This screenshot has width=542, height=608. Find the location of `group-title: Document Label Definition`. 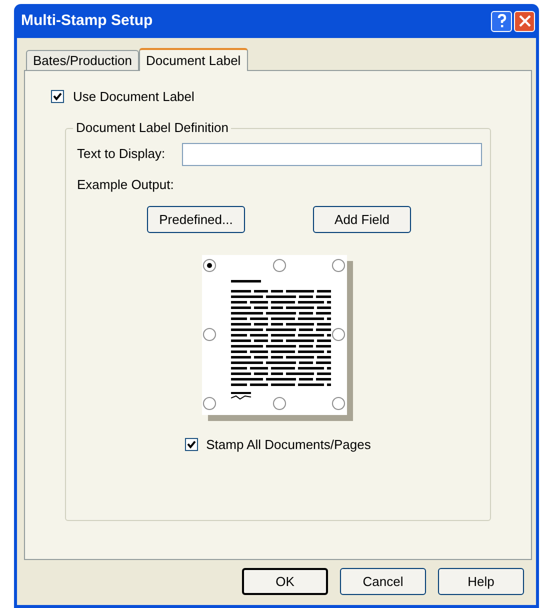

group-title: Document Label Definition is located at coordinates (152, 128).